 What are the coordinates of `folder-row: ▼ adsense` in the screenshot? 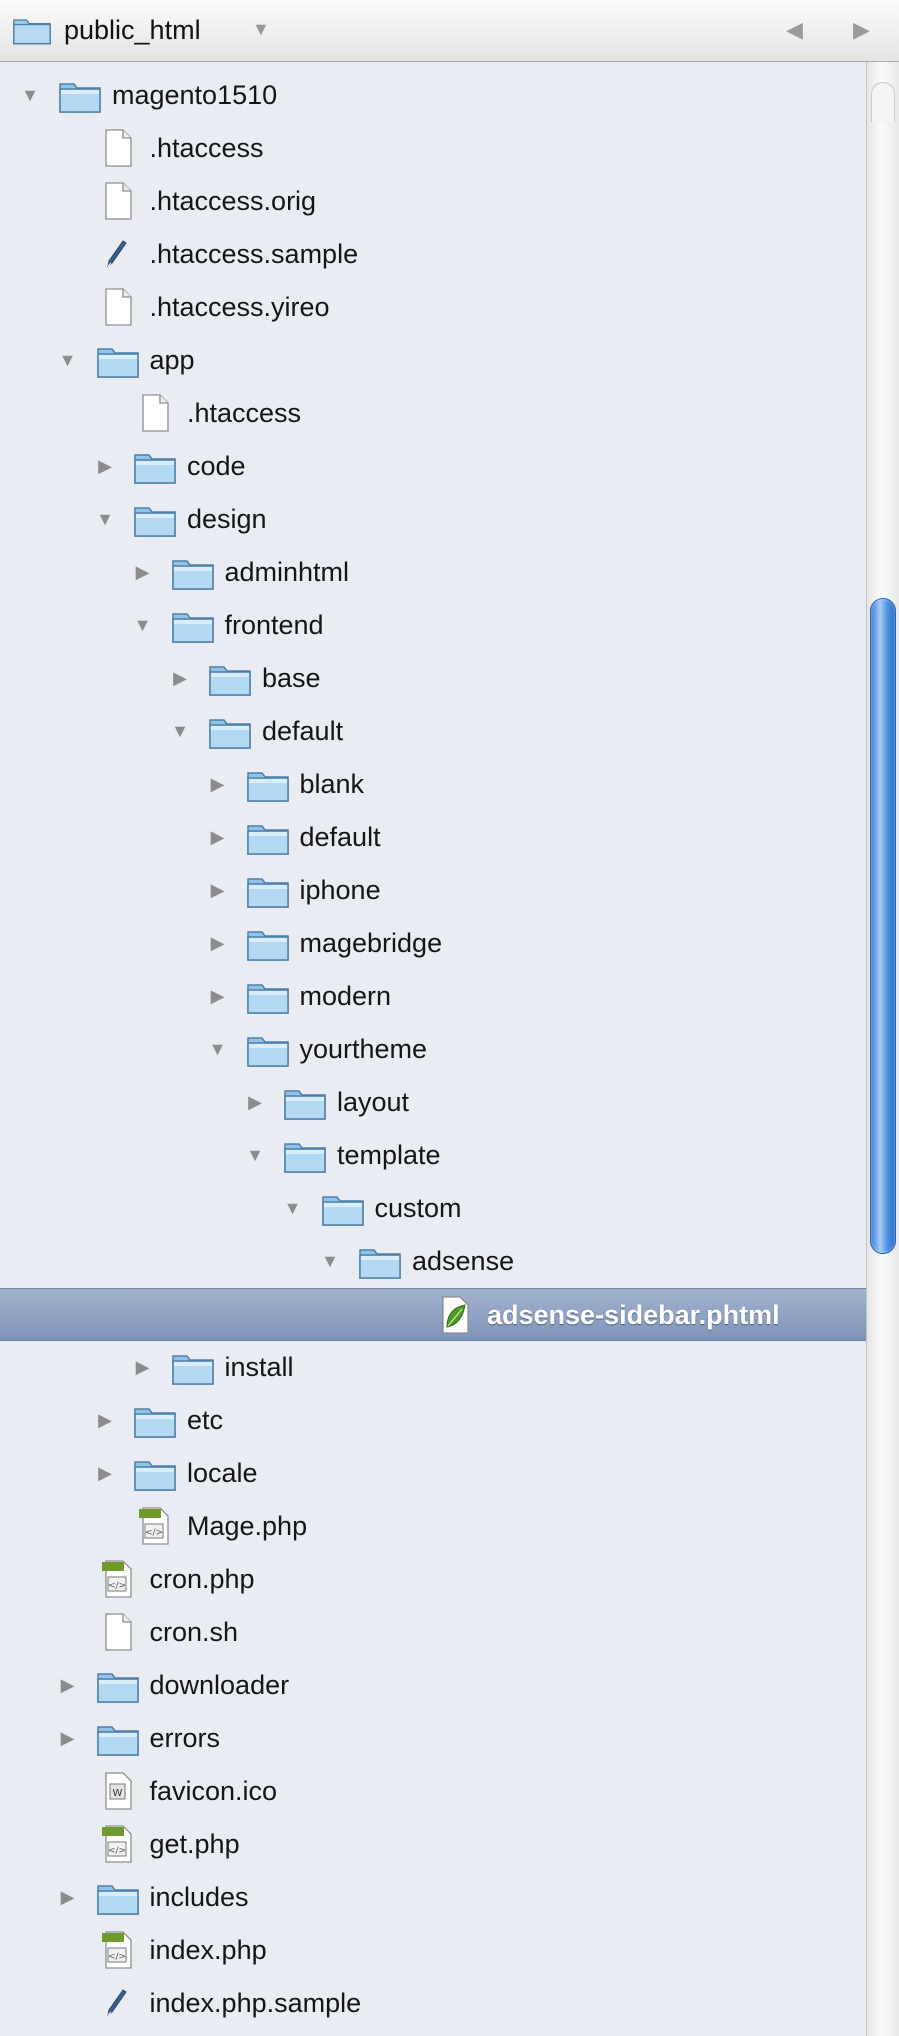 It's located at (433, 1261).